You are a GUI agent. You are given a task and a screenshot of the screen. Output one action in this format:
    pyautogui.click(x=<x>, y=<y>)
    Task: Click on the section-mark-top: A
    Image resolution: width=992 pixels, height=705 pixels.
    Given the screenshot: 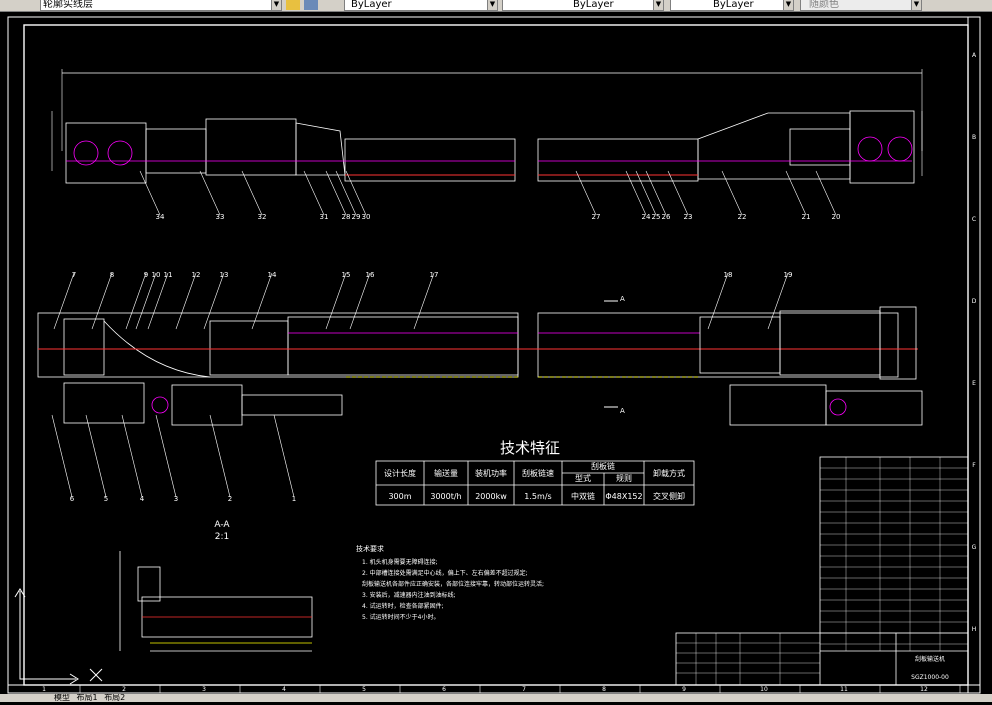 What is the action you would take?
    pyautogui.click(x=622, y=299)
    